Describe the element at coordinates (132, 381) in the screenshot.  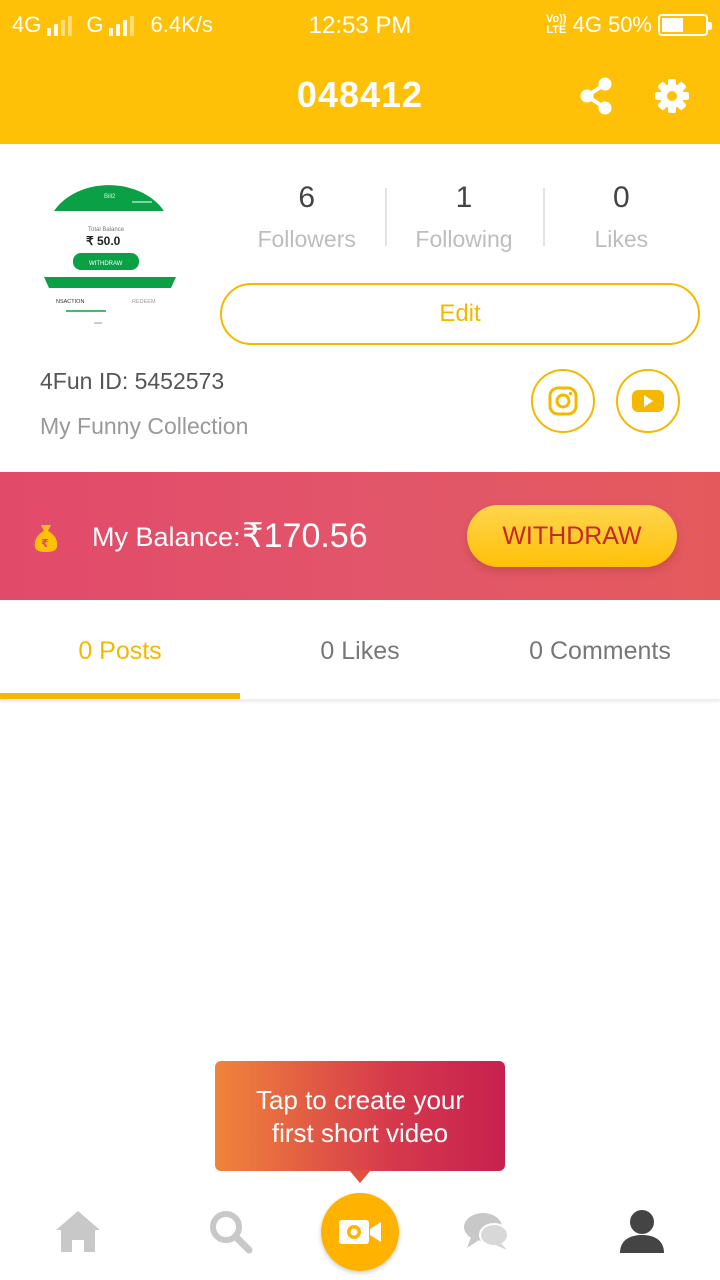
I see `user-id: 4Fun ID: 5452573` at that location.